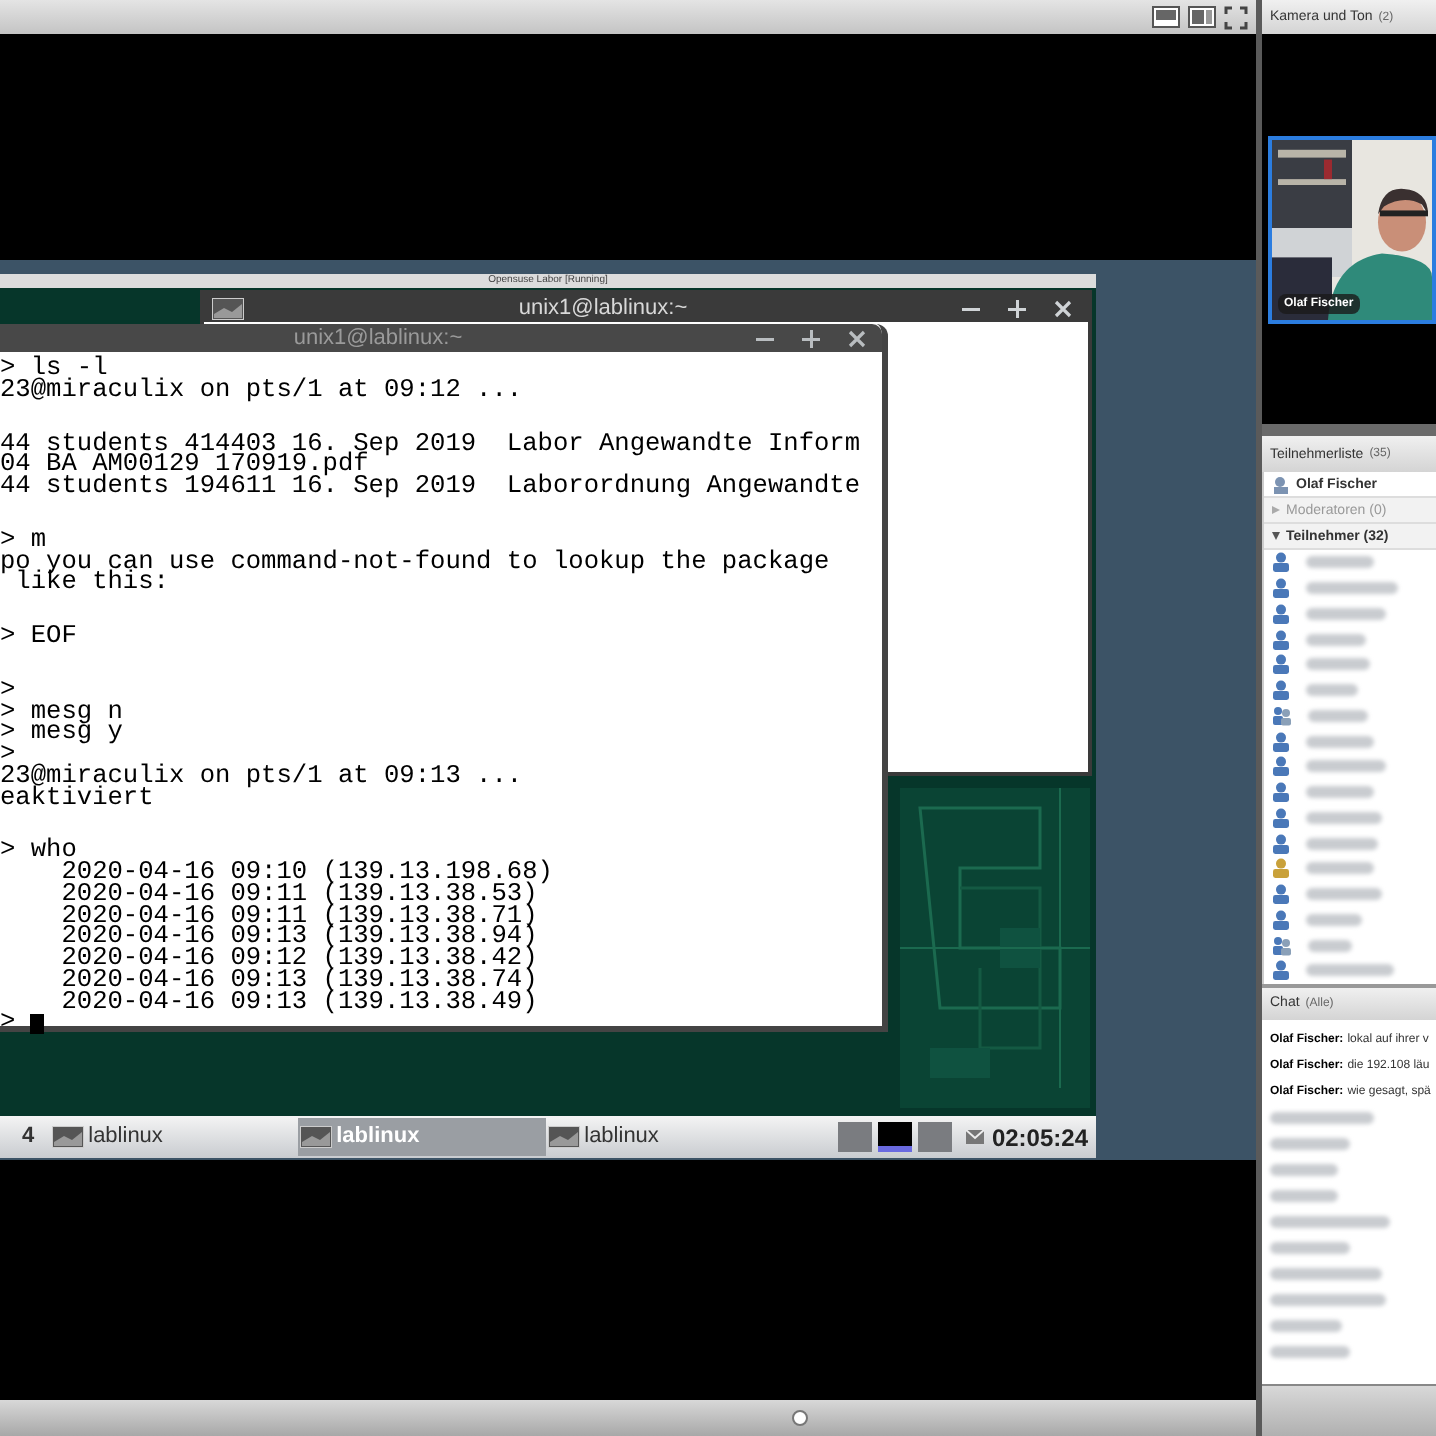 The height and width of the screenshot is (1436, 1436). Describe the element at coordinates (38, 637) in the screenshot. I see `terminal-line: > EOF` at that location.